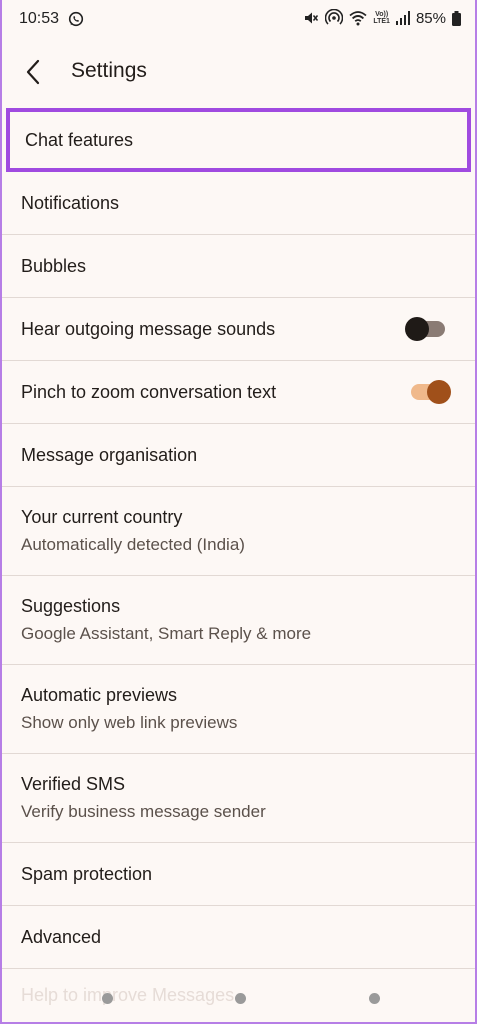 This screenshot has height=1024, width=477. I want to click on app-bar: Settings, so click(238, 71).